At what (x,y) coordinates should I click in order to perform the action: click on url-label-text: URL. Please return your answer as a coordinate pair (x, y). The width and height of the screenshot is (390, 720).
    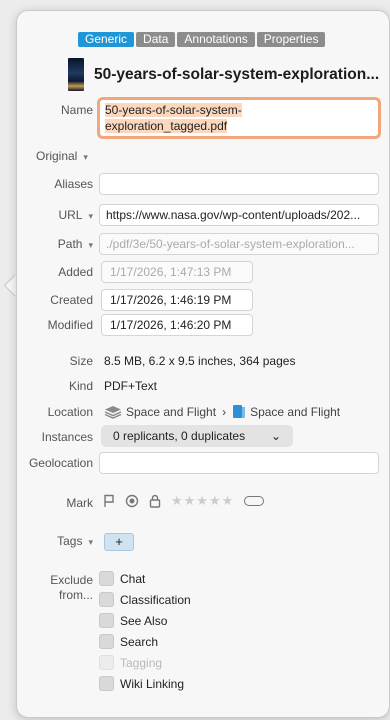
    Looking at the image, I should click on (70, 215).